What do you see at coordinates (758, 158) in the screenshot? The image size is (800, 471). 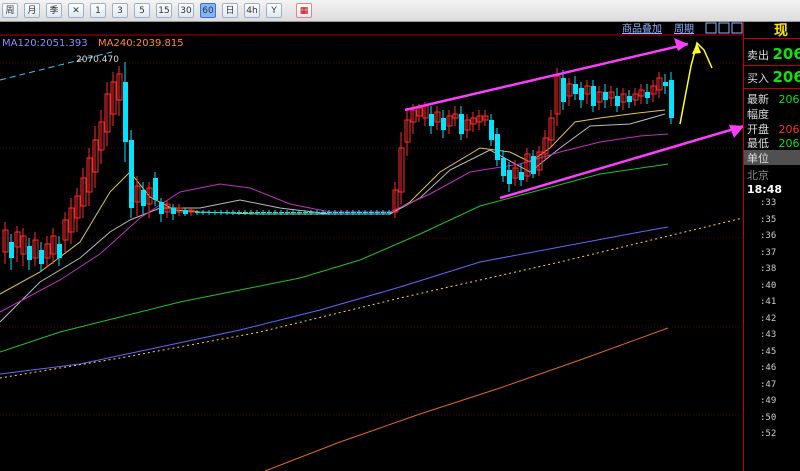 I see `unit-label: 单位` at bounding box center [758, 158].